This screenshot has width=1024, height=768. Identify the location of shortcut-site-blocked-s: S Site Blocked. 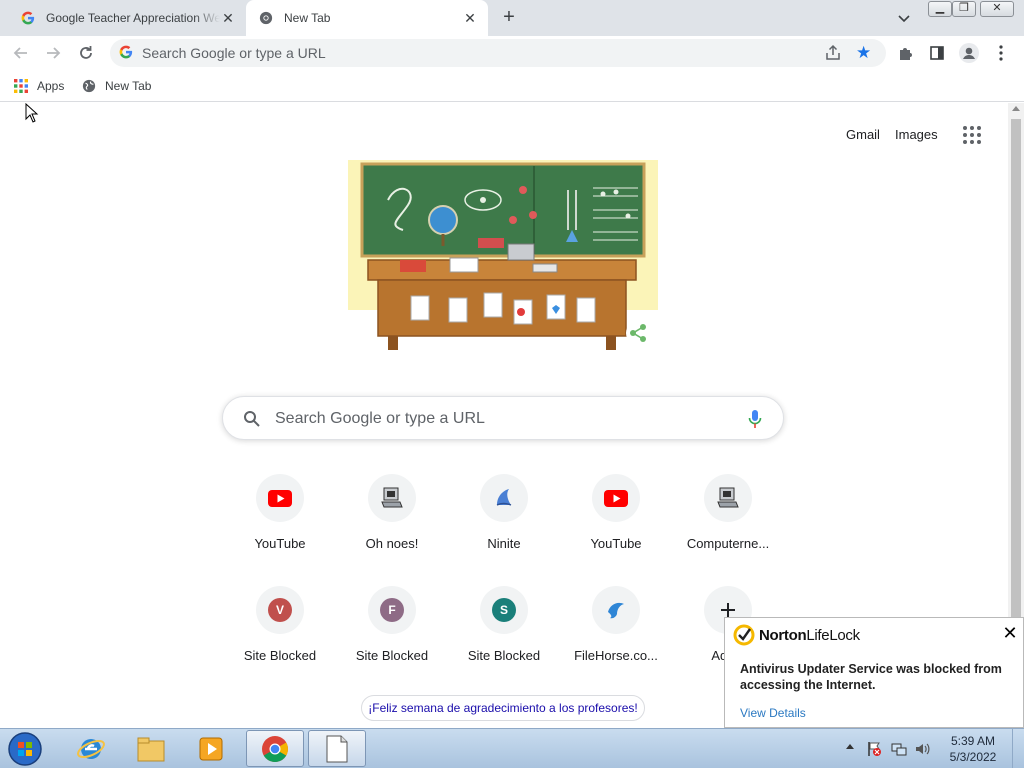
(504, 641).